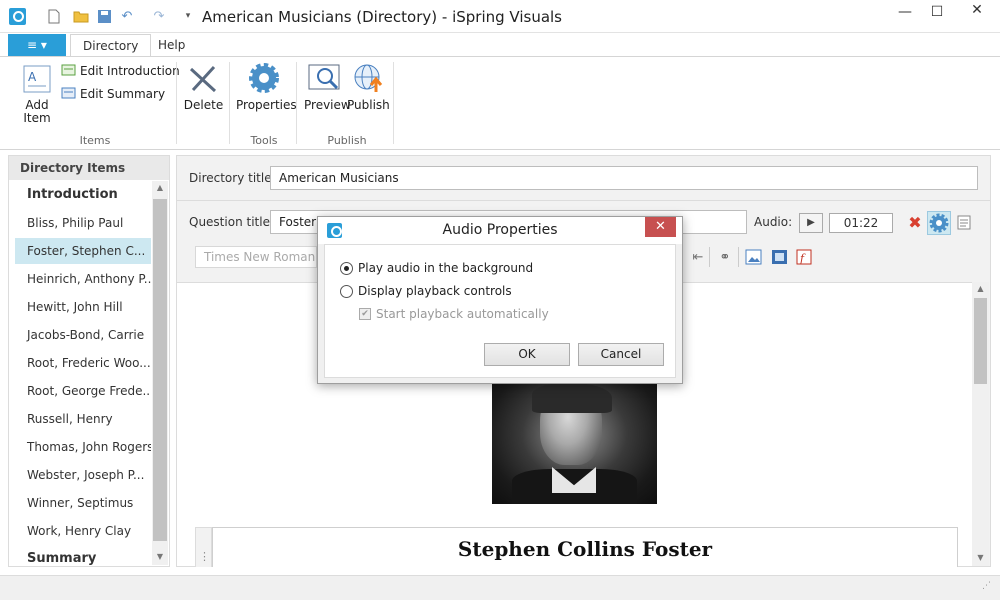  What do you see at coordinates (368, 105) in the screenshot?
I see `publish-button: Publish` at bounding box center [368, 105].